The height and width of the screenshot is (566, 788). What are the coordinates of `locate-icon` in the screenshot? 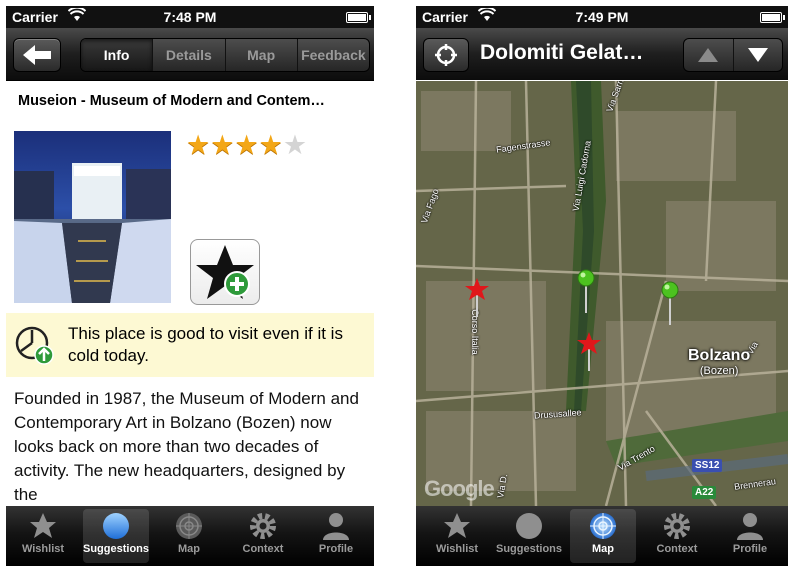 It's located at (446, 55).